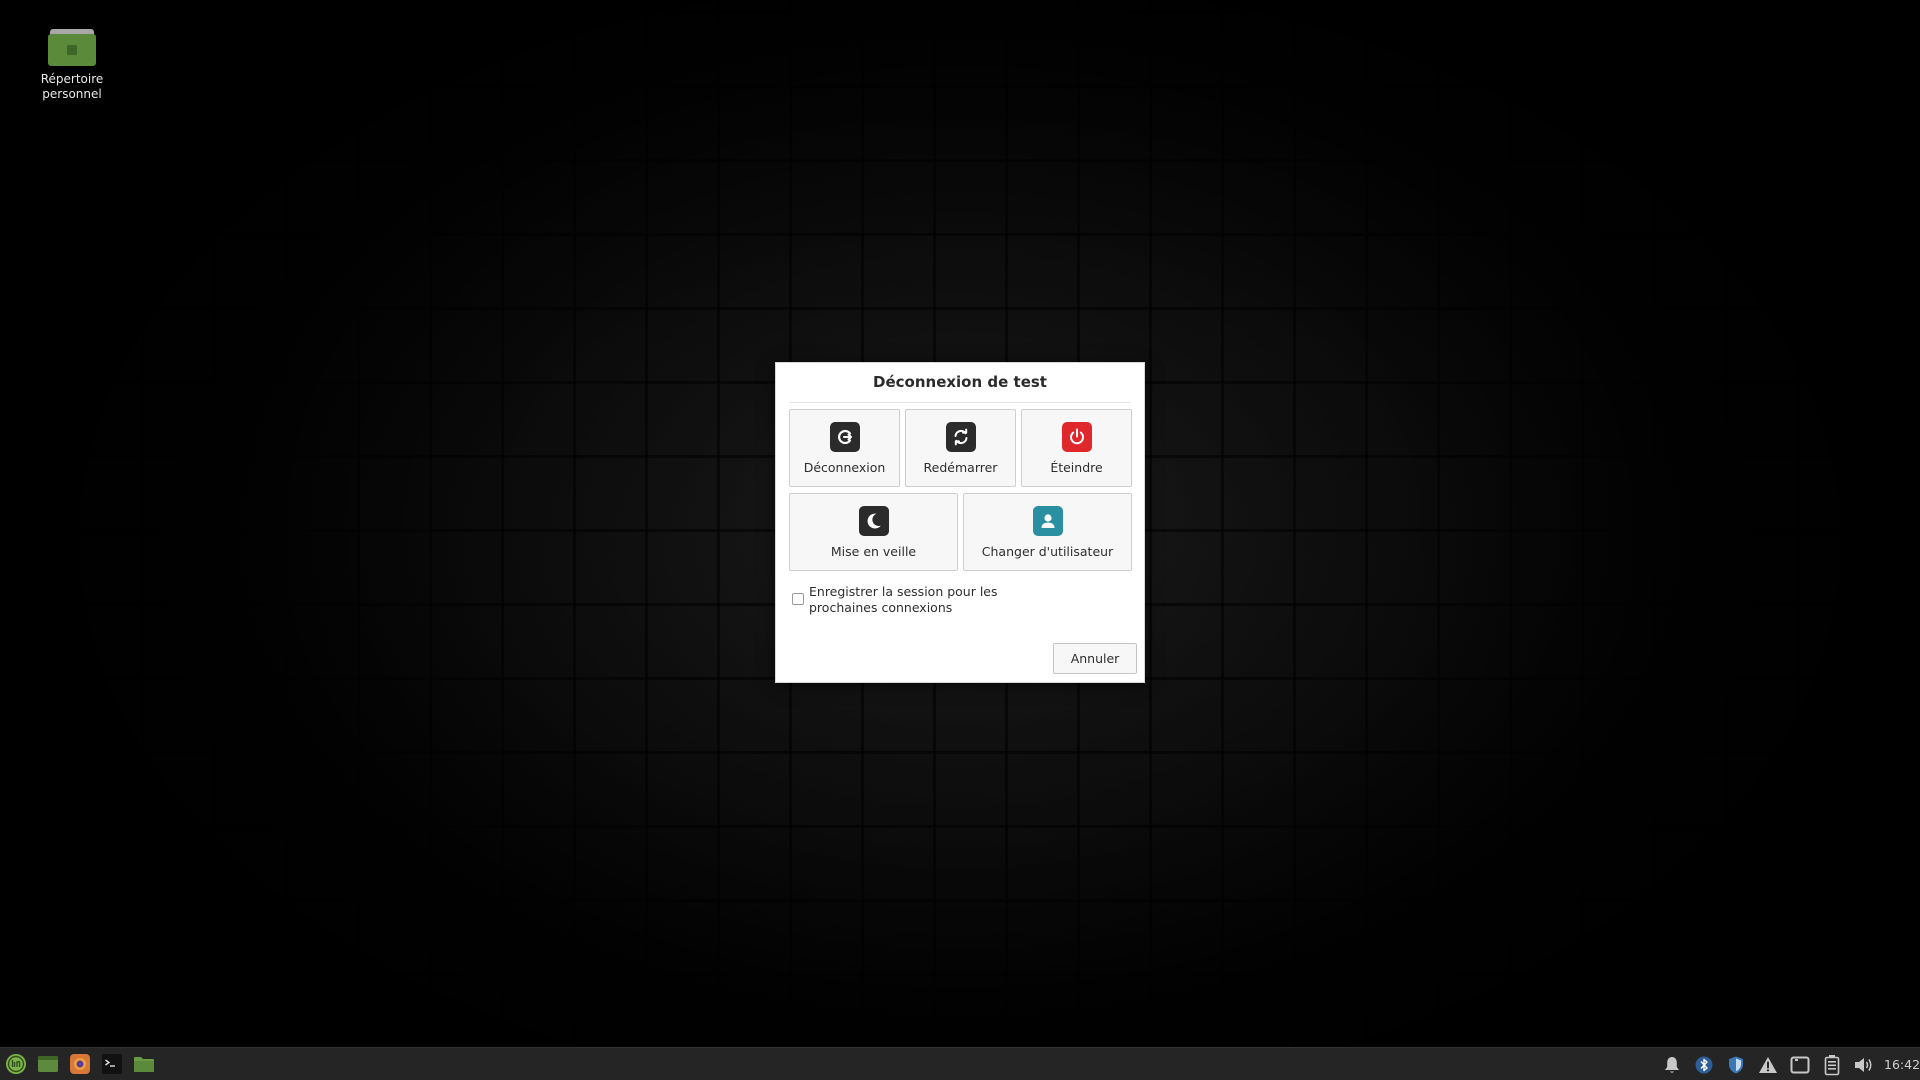  I want to click on network-button, so click(1800, 1065).